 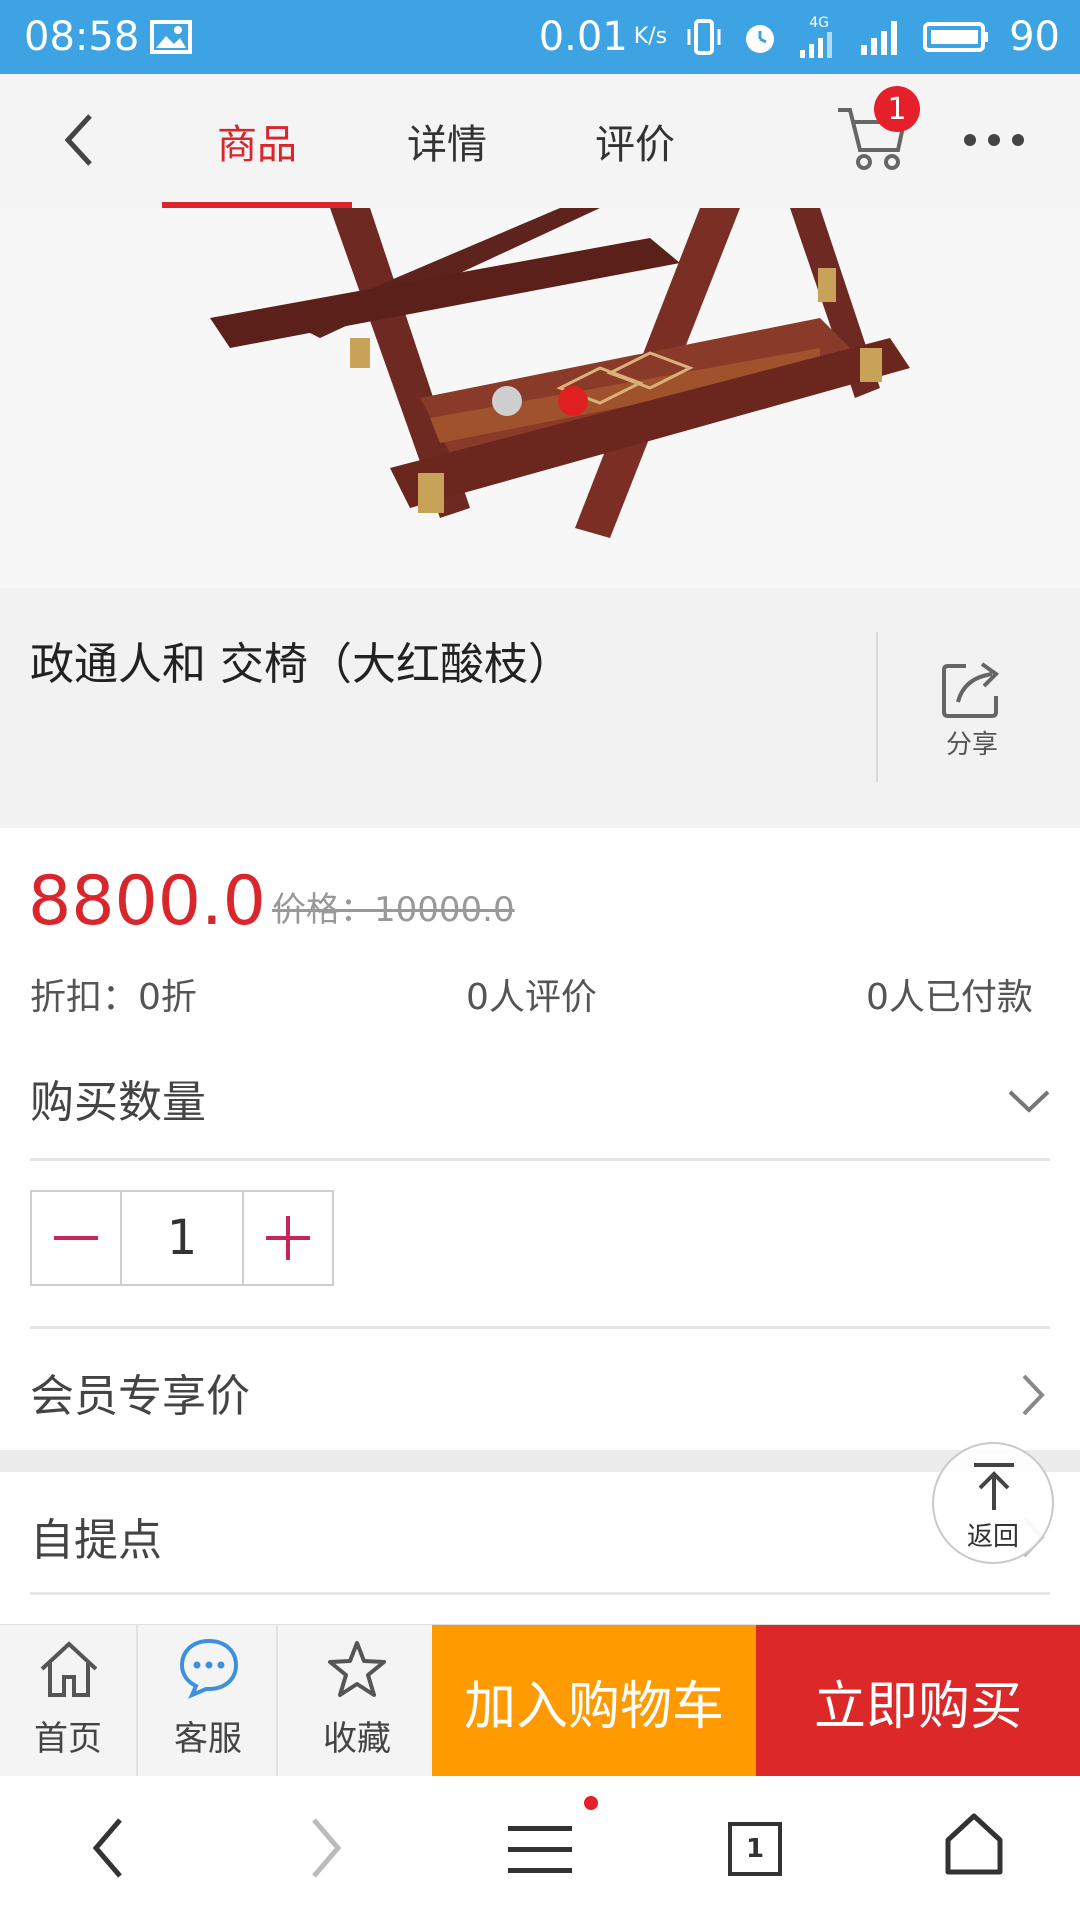 What do you see at coordinates (147, 901) in the screenshot?
I see `current-price: 8800.0` at bounding box center [147, 901].